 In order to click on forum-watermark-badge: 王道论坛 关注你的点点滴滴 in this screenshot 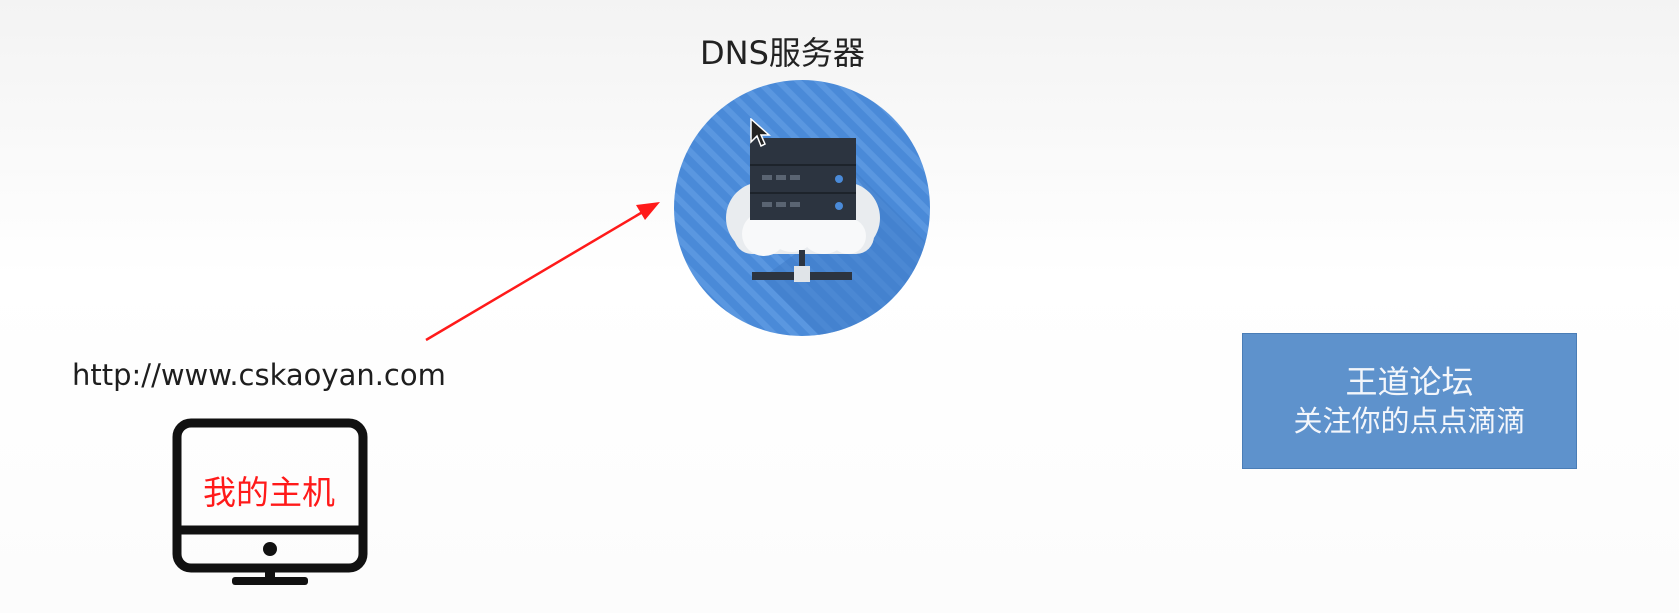, I will do `click(1409, 401)`.